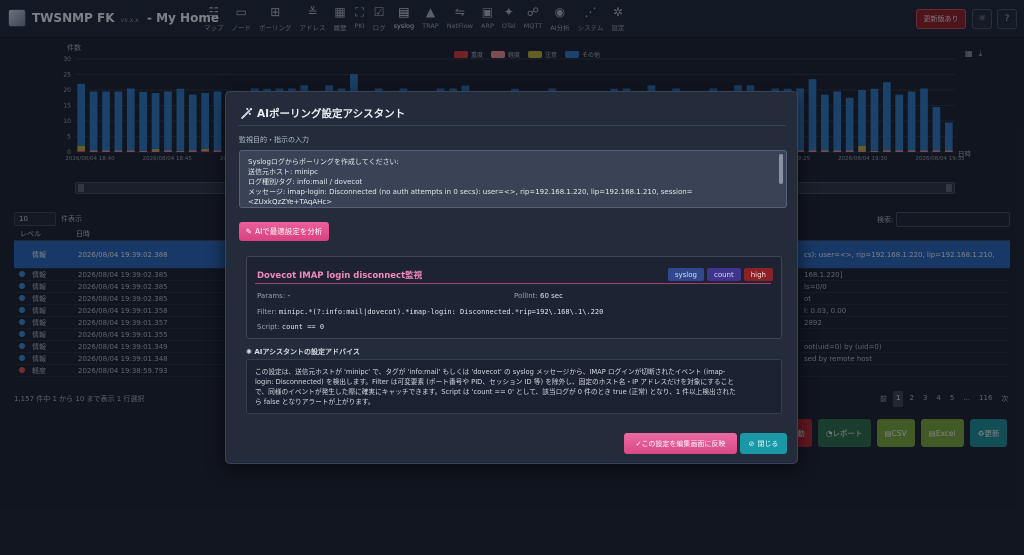 The image size is (1024, 555). I want to click on dialog-title-text: AIポーリング設定アシスタント, so click(331, 114).